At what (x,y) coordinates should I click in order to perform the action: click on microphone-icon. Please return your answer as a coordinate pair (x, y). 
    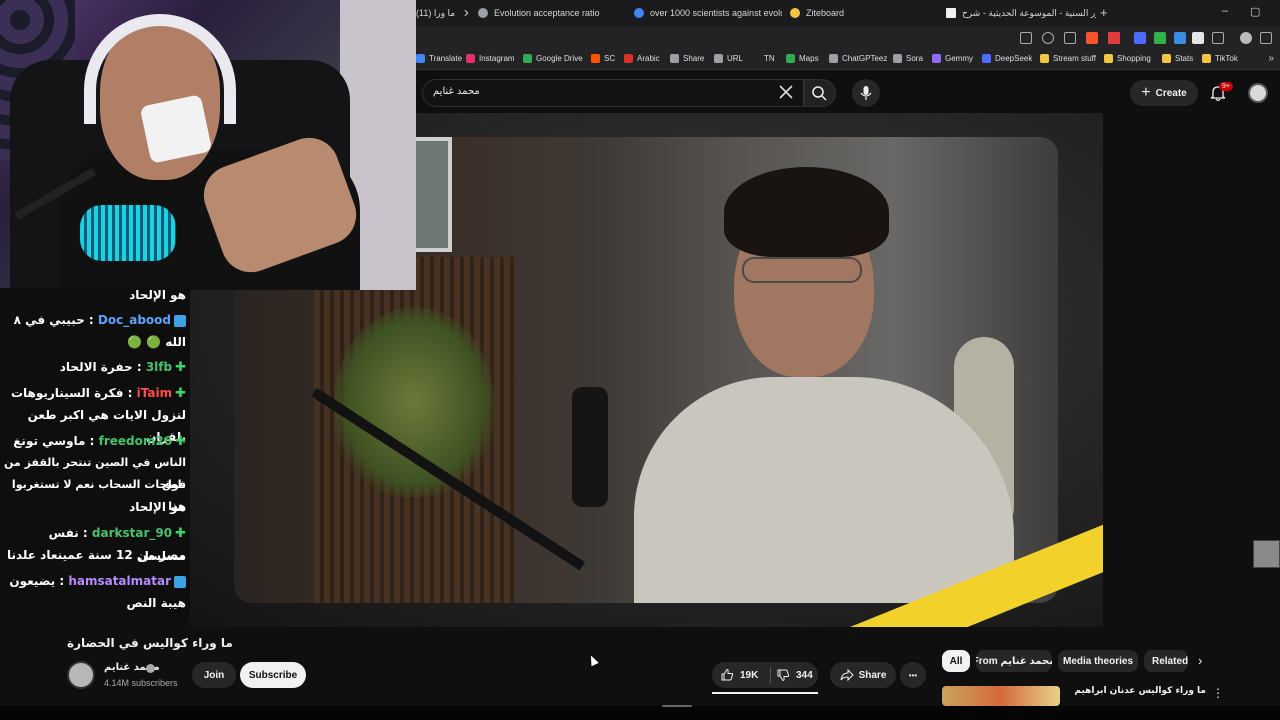
    Looking at the image, I should click on (866, 93).